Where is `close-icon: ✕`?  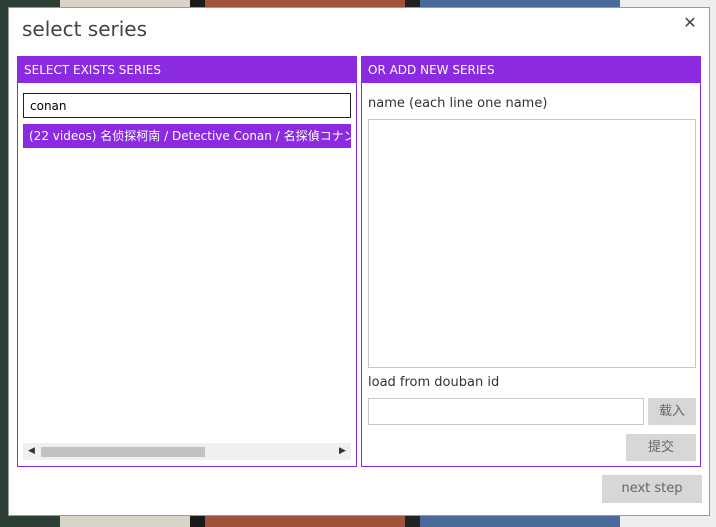 close-icon: ✕ is located at coordinates (690, 23).